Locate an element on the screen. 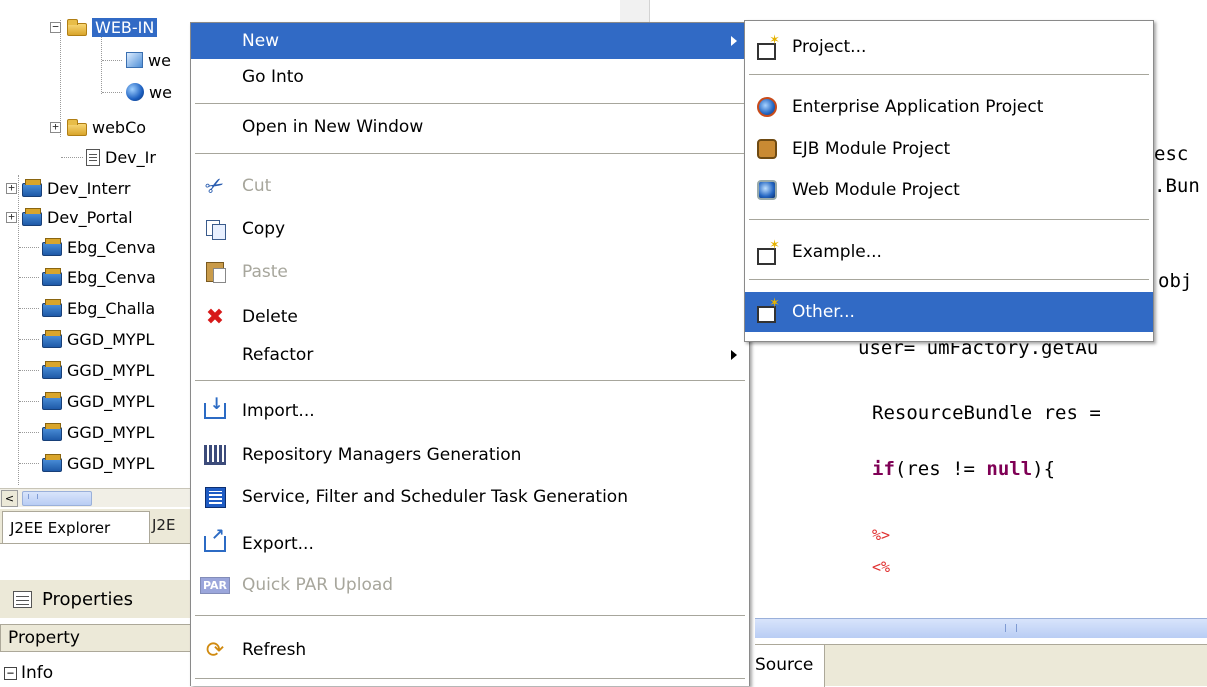 This screenshot has width=1207, height=687. tree-item-web-globe: we is located at coordinates (149, 92).